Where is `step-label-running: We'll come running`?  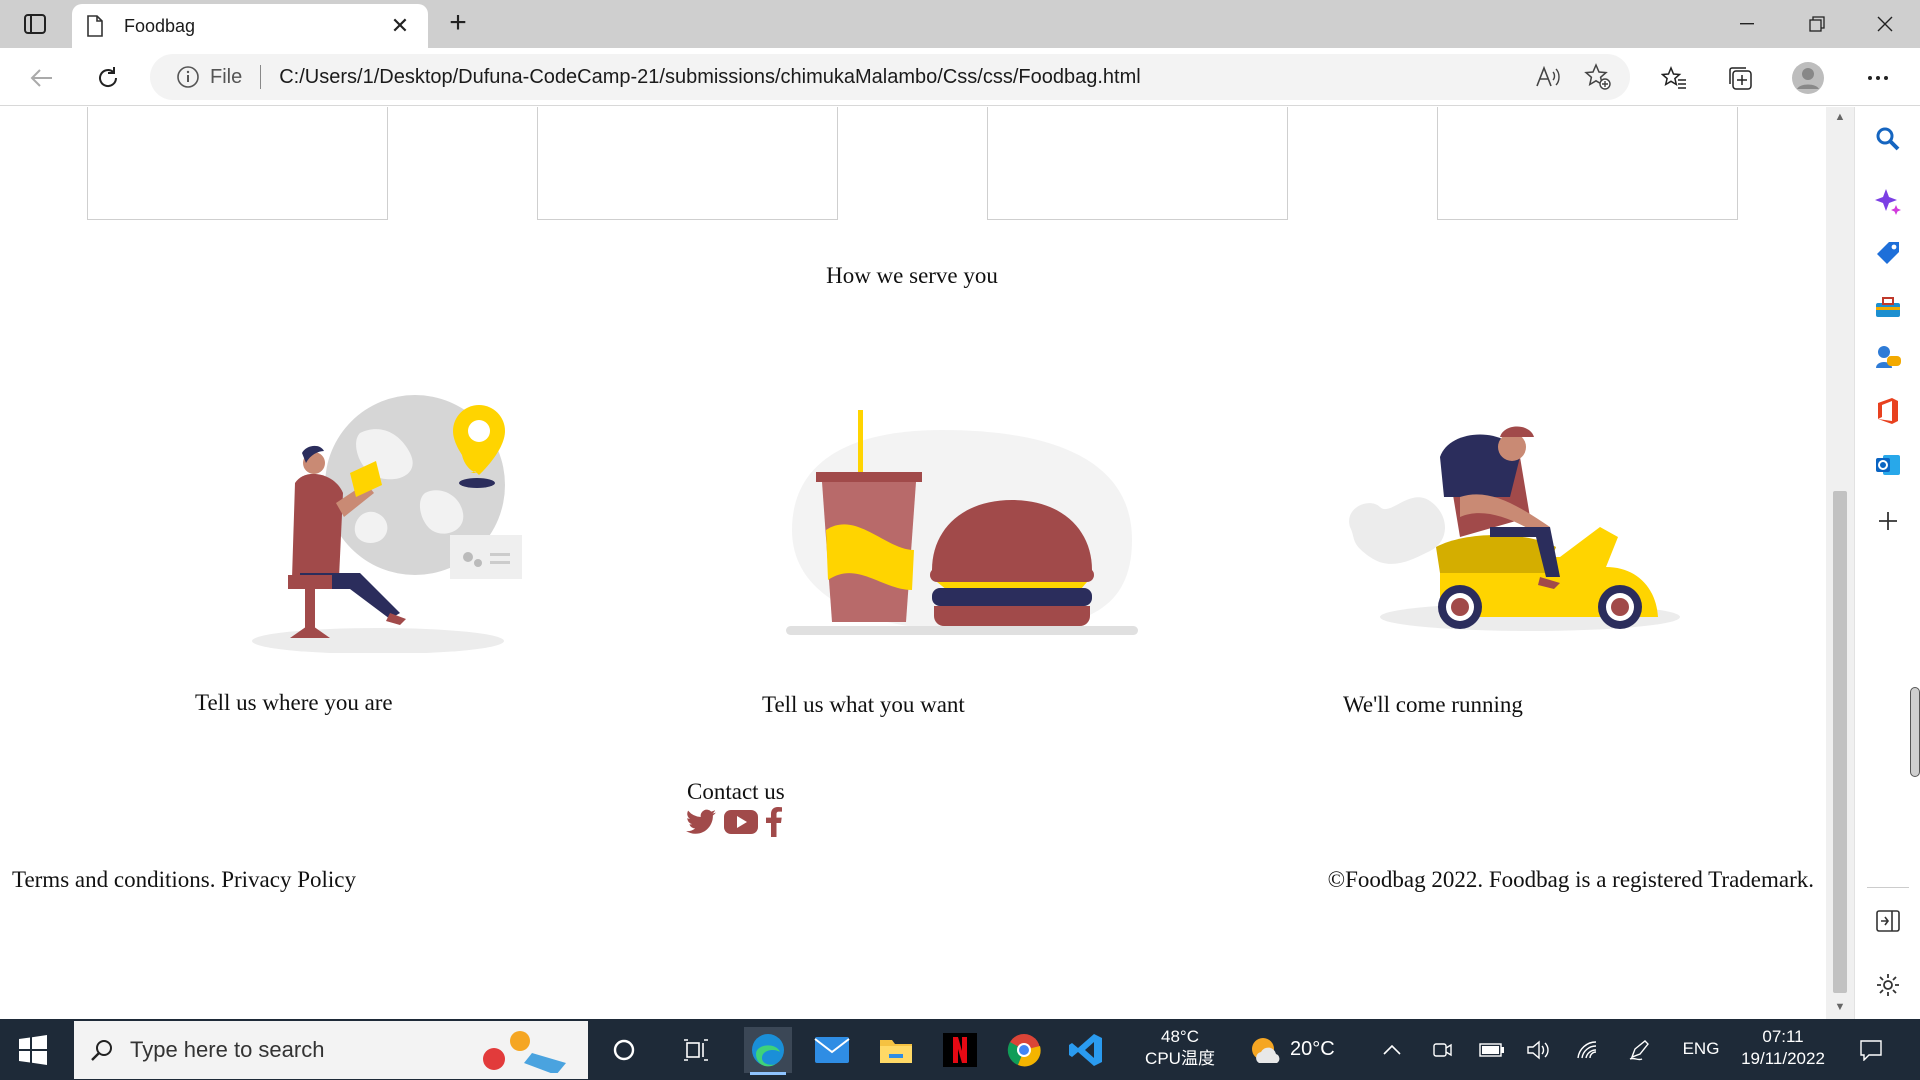
step-label-running: We'll come running is located at coordinates (1433, 704).